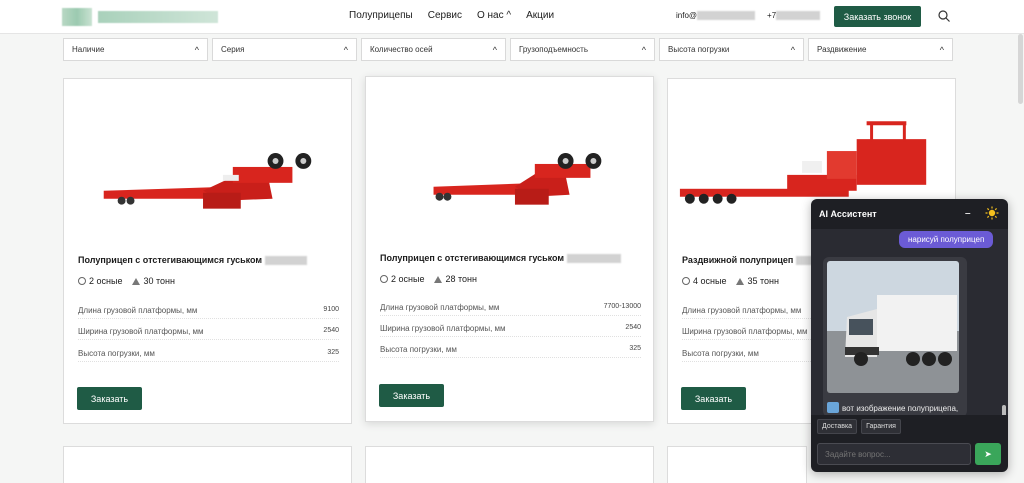 This screenshot has width=1024, height=483. What do you see at coordinates (170, 260) in the screenshot?
I see `product-title-text: Полуприцеп с отстегивающимся гуськом` at bounding box center [170, 260].